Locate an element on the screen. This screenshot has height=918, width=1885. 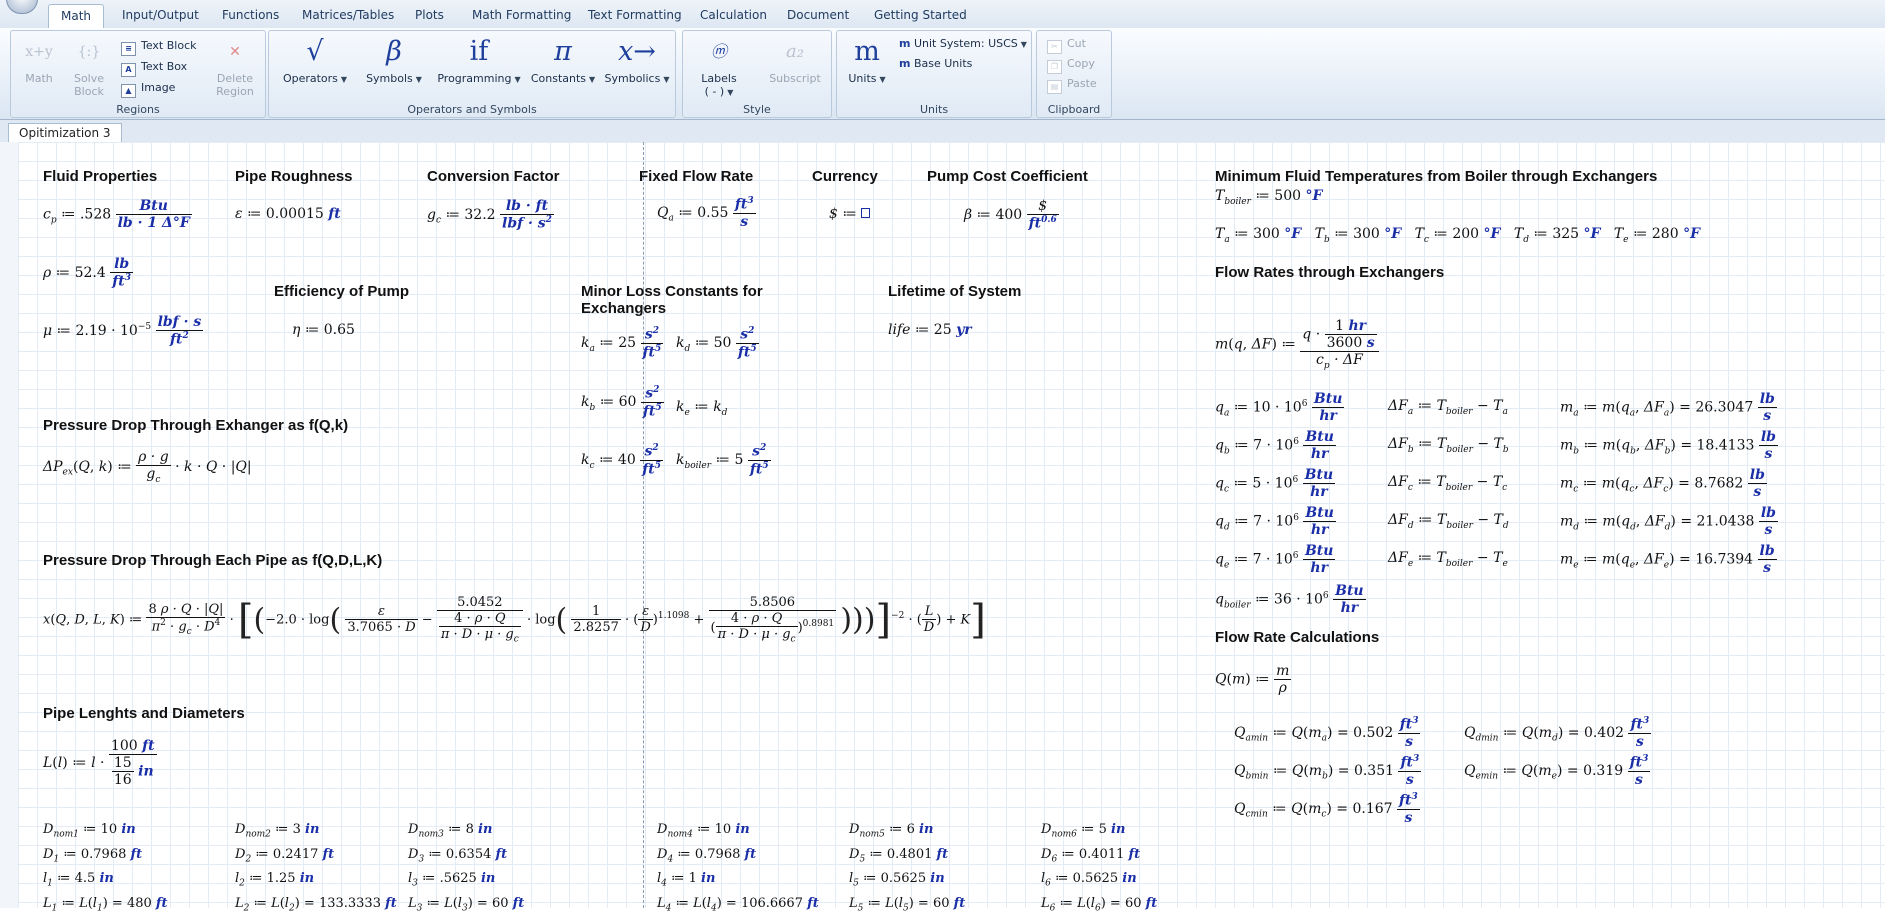
math-md: md ≔ m(qd, ΔFd) = 21.0438 lb s is located at coordinates (1669, 521).